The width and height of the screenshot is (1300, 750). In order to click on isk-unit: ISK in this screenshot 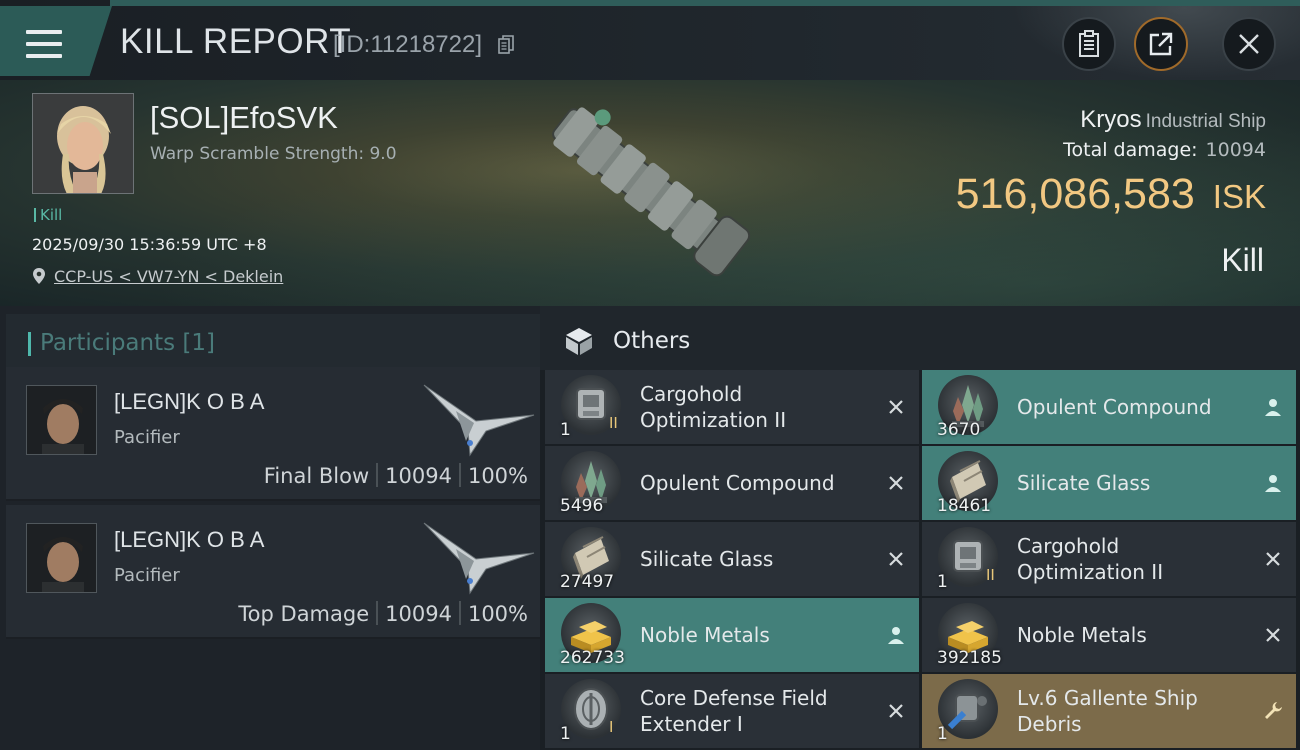, I will do `click(1239, 196)`.